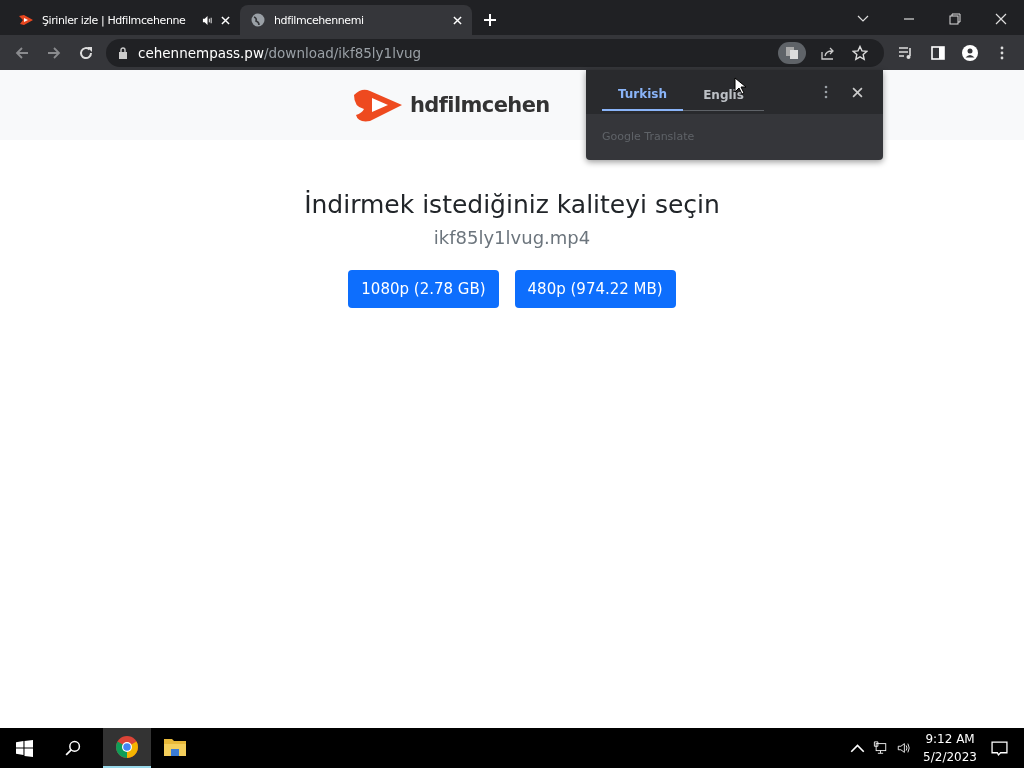 The height and width of the screenshot is (768, 1024). What do you see at coordinates (512, 237) in the screenshot?
I see `file-name: ikf85ly1lvug.mp4` at bounding box center [512, 237].